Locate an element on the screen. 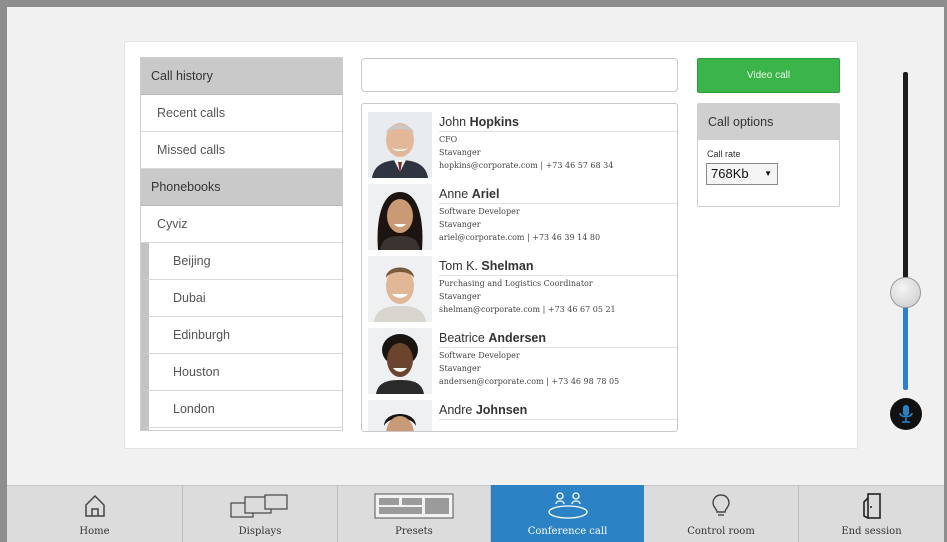  nav-conference-call: Conference call is located at coordinates (567, 513).